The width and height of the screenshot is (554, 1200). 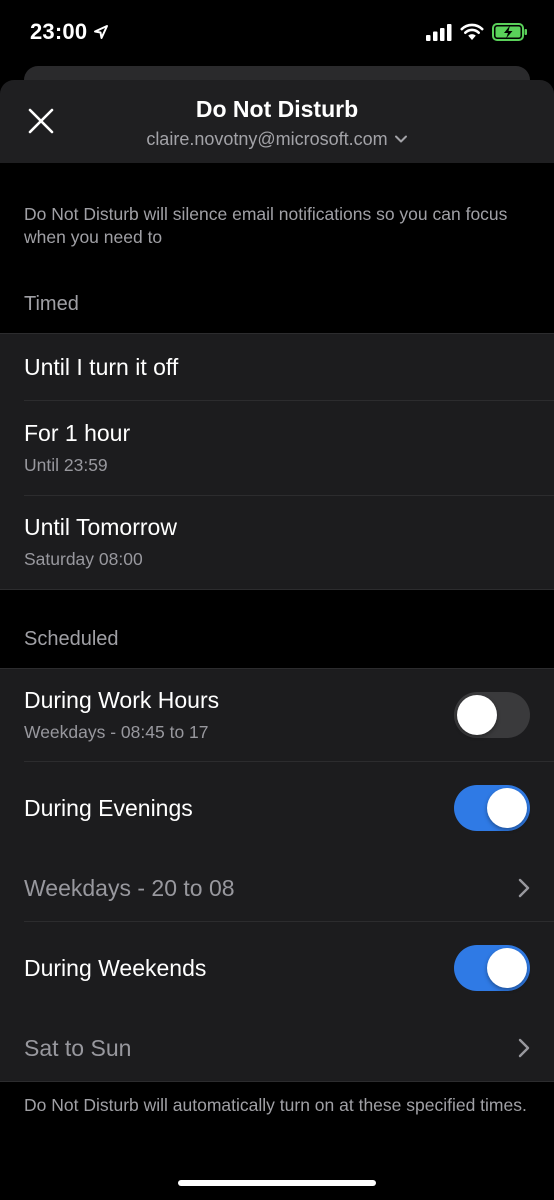 What do you see at coordinates (267, 138) in the screenshot?
I see `account-email: claire.novotny@microsoft.com` at bounding box center [267, 138].